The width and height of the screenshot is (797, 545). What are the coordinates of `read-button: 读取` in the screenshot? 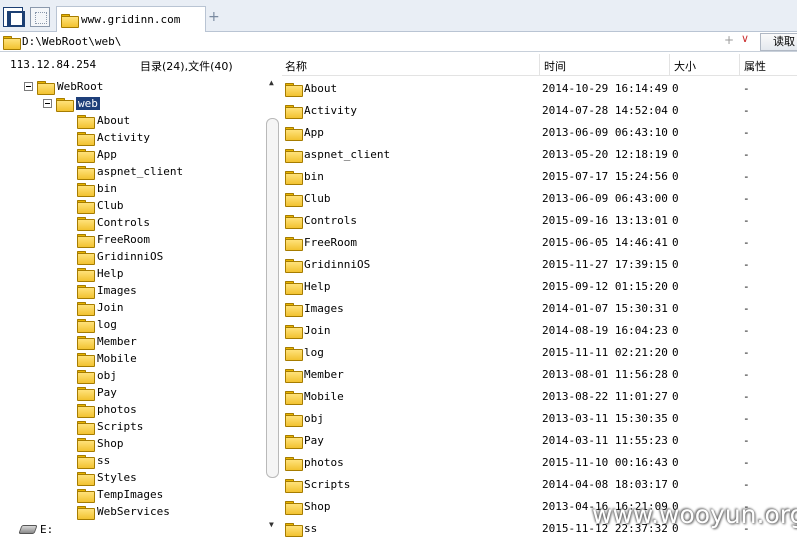 It's located at (778, 42).